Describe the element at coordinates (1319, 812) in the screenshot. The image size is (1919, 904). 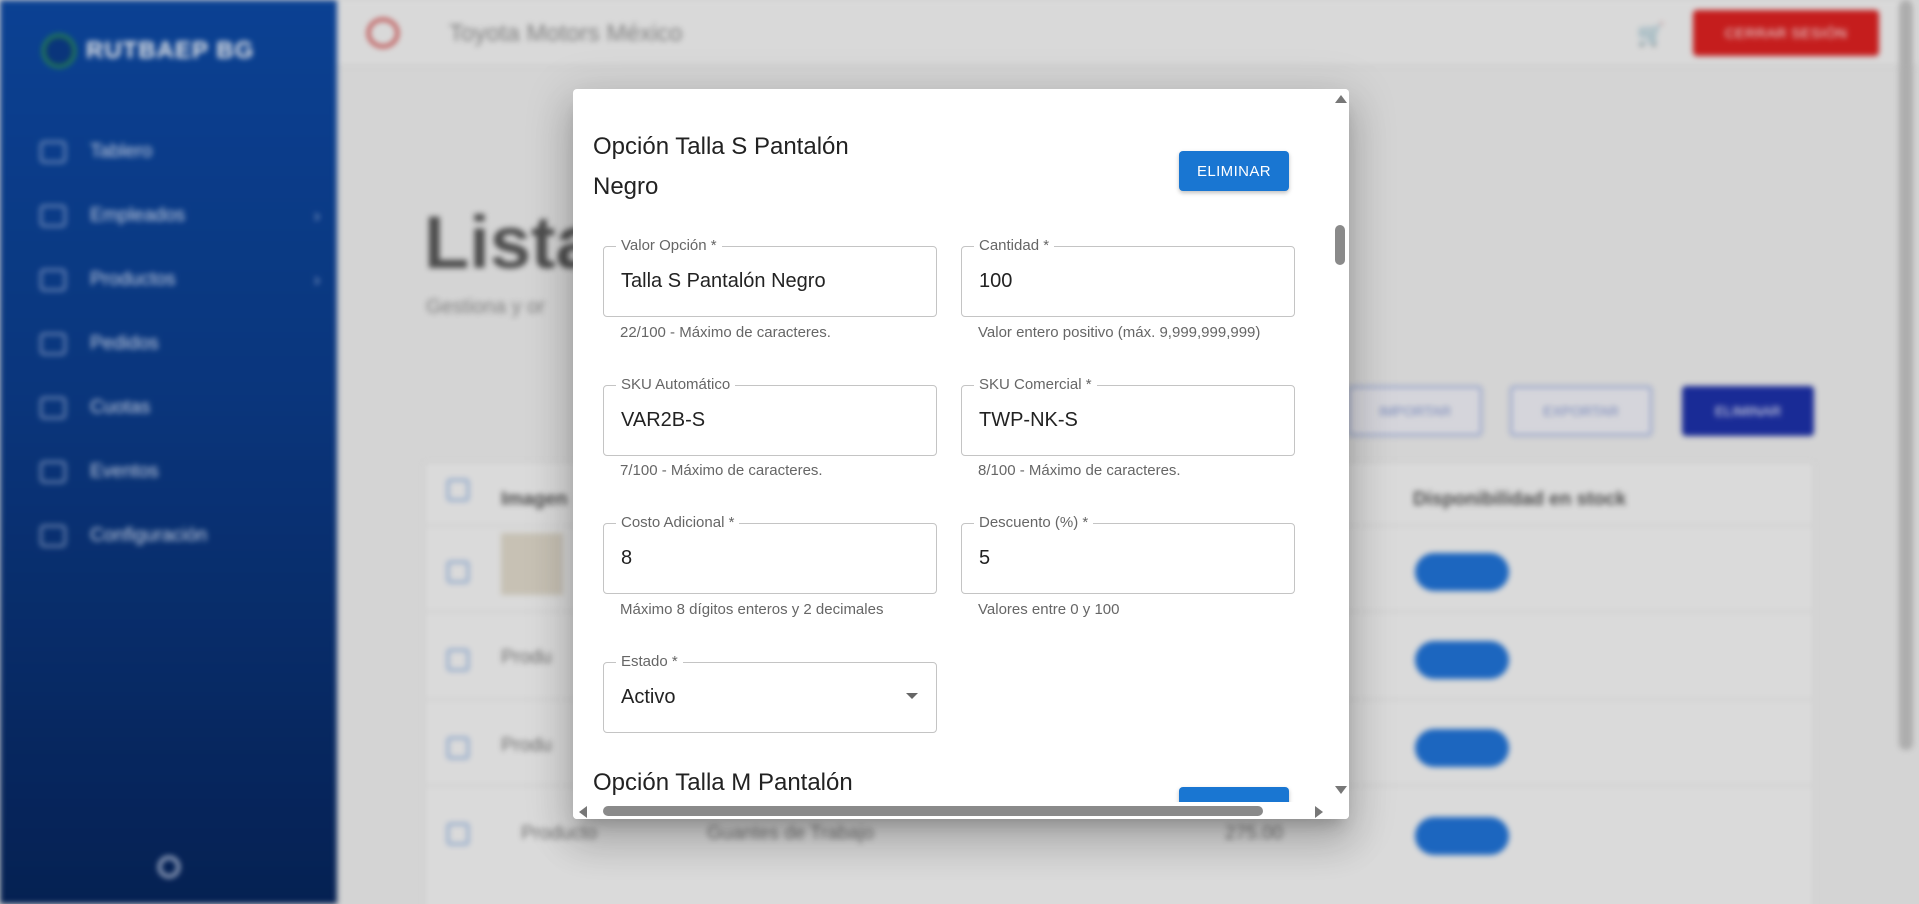
I see `scroll-right-arrow-icon` at that location.